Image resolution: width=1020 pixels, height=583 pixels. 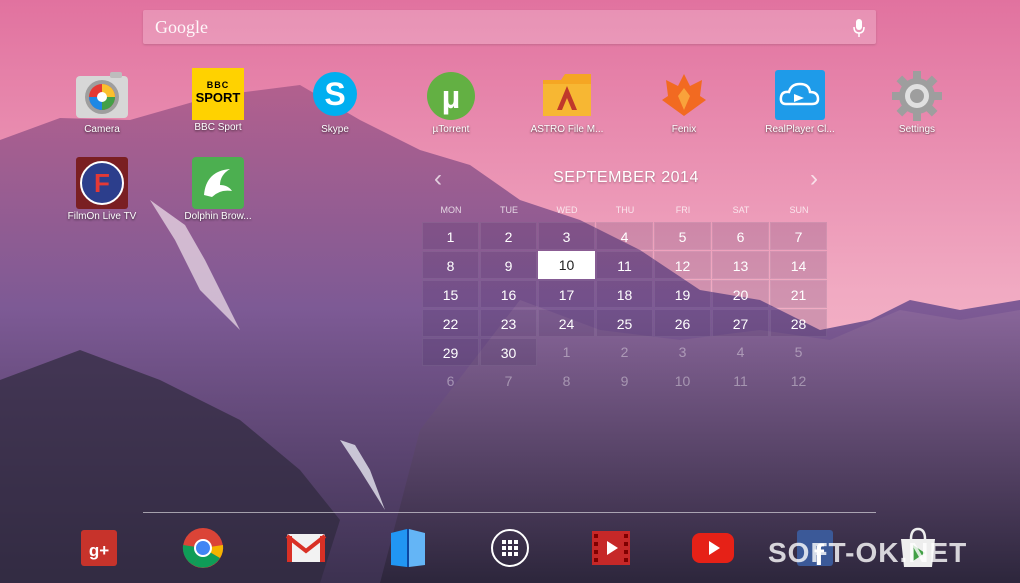 I want to click on search-placeholder: Google, so click(x=181, y=27).